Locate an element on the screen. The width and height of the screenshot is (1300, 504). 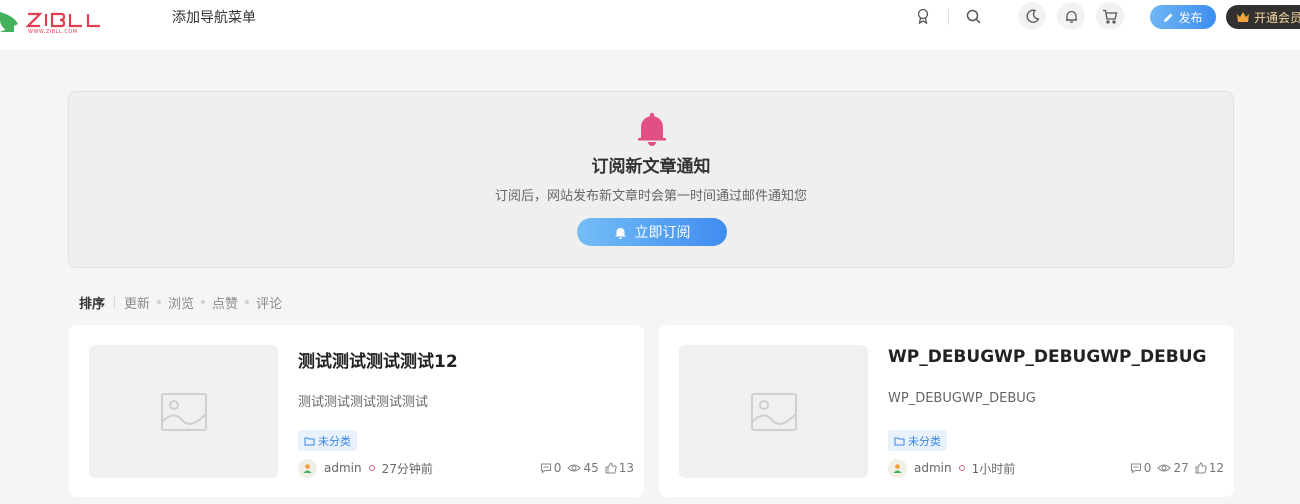
subscribe-button: 立即订阅 is located at coordinates (652, 232).